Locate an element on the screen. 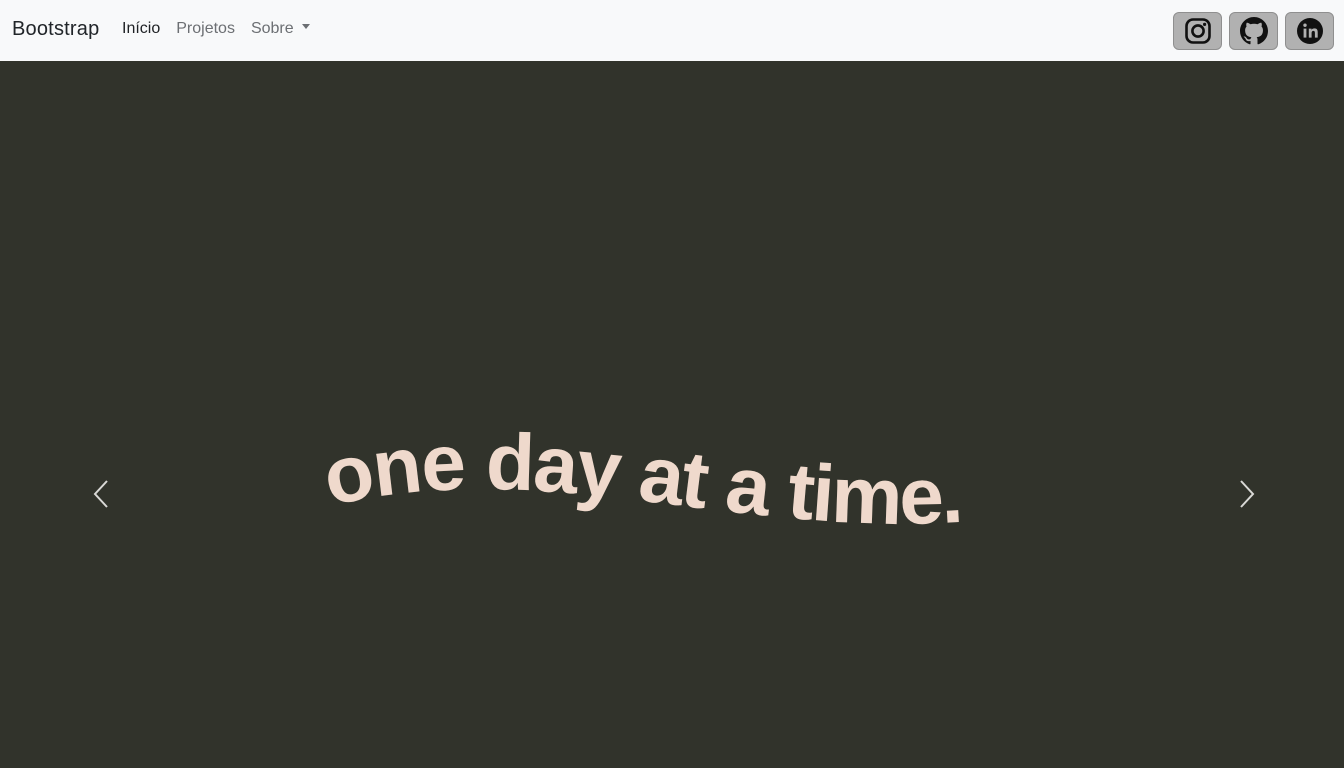  nav-link-projetos: Projetos is located at coordinates (205, 29).